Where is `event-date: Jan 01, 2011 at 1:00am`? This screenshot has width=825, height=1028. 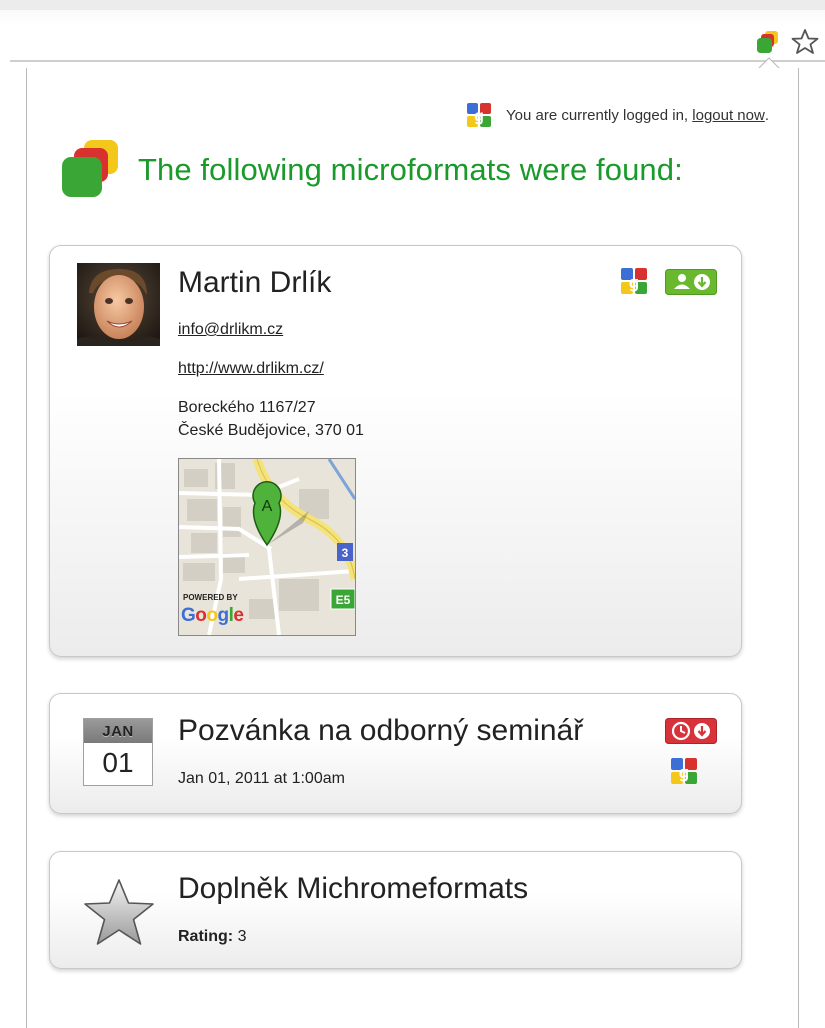
event-date: Jan 01, 2011 at 1:00am is located at coordinates (261, 778).